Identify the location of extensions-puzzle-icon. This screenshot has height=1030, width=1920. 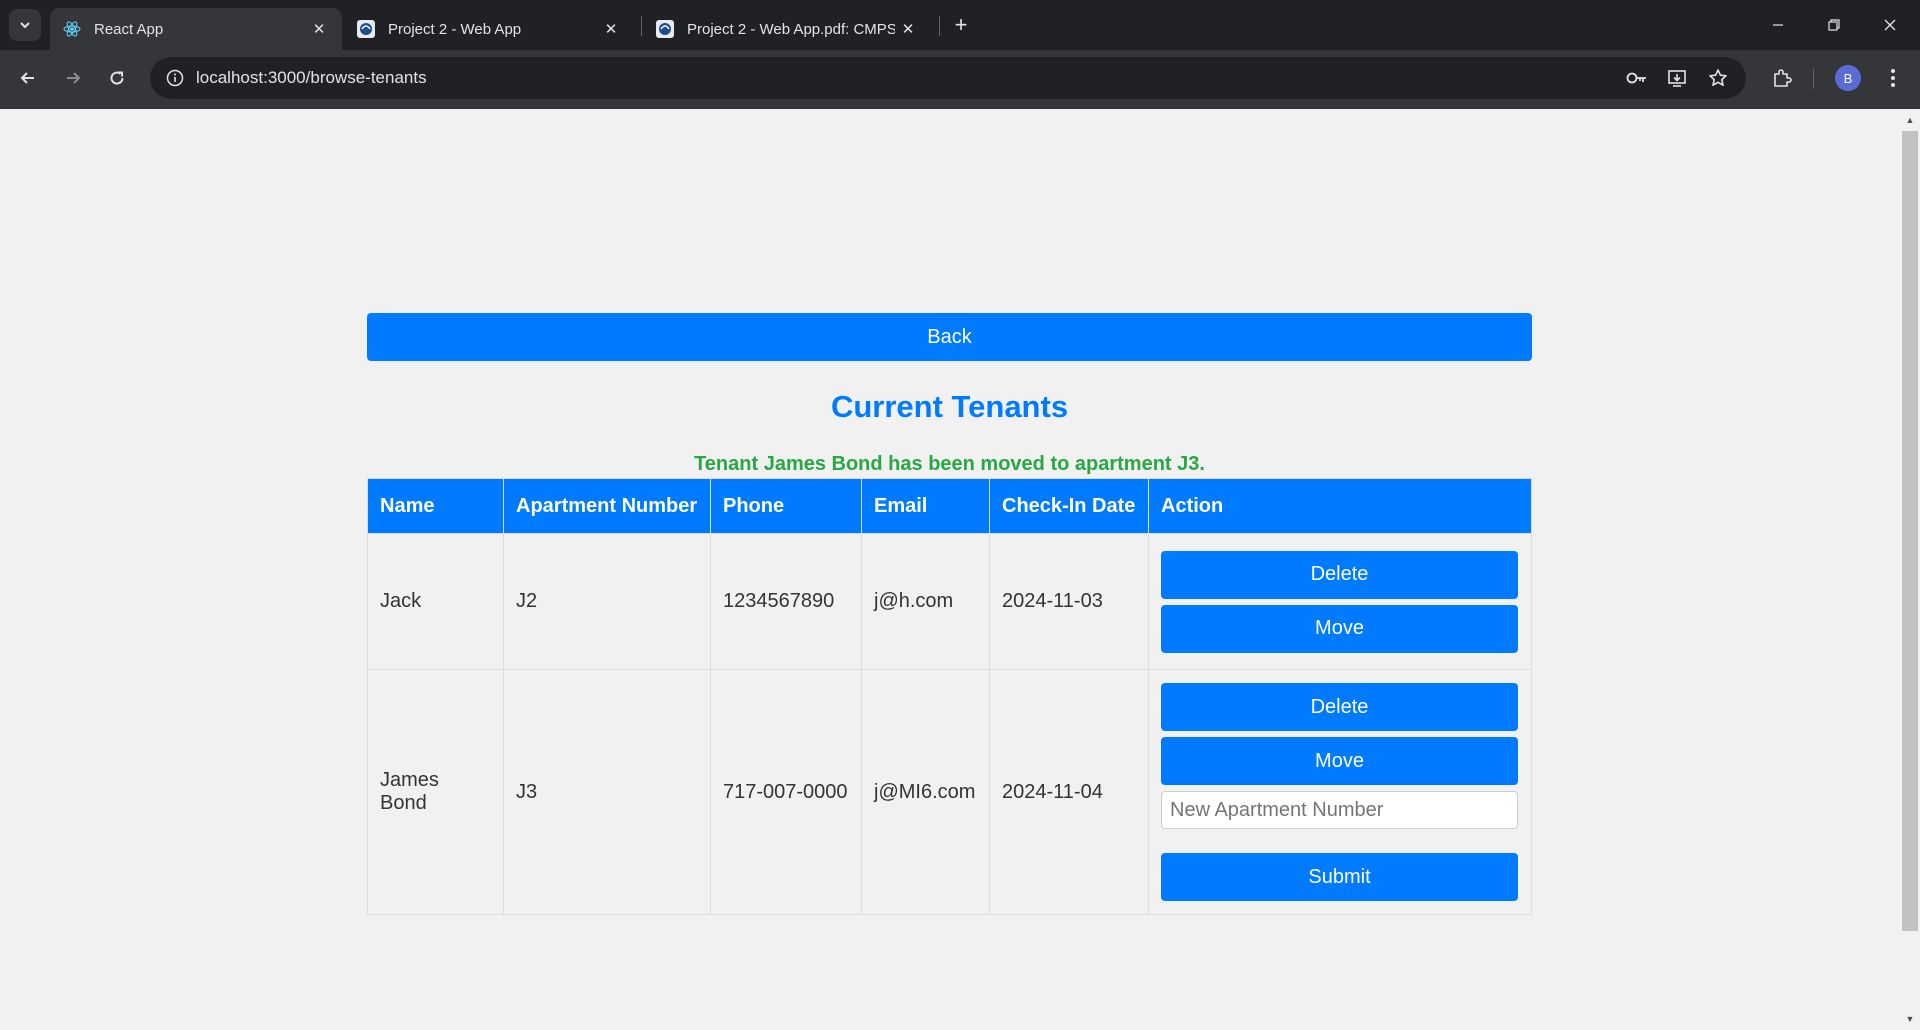
(1782, 78).